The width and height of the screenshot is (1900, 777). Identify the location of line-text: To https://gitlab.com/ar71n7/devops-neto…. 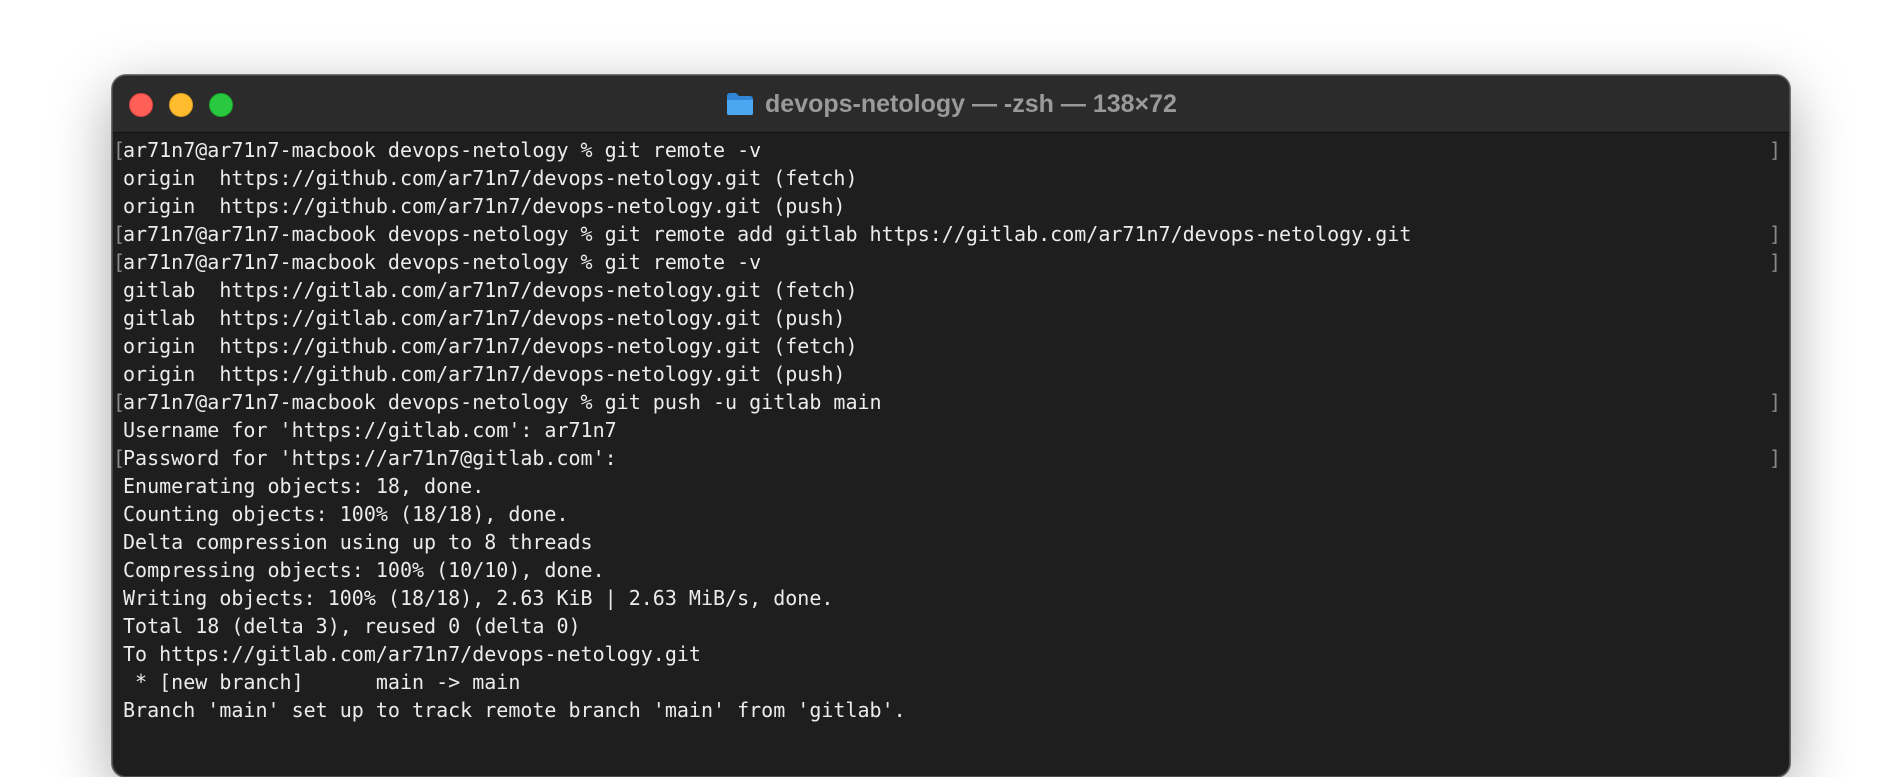
(412, 654).